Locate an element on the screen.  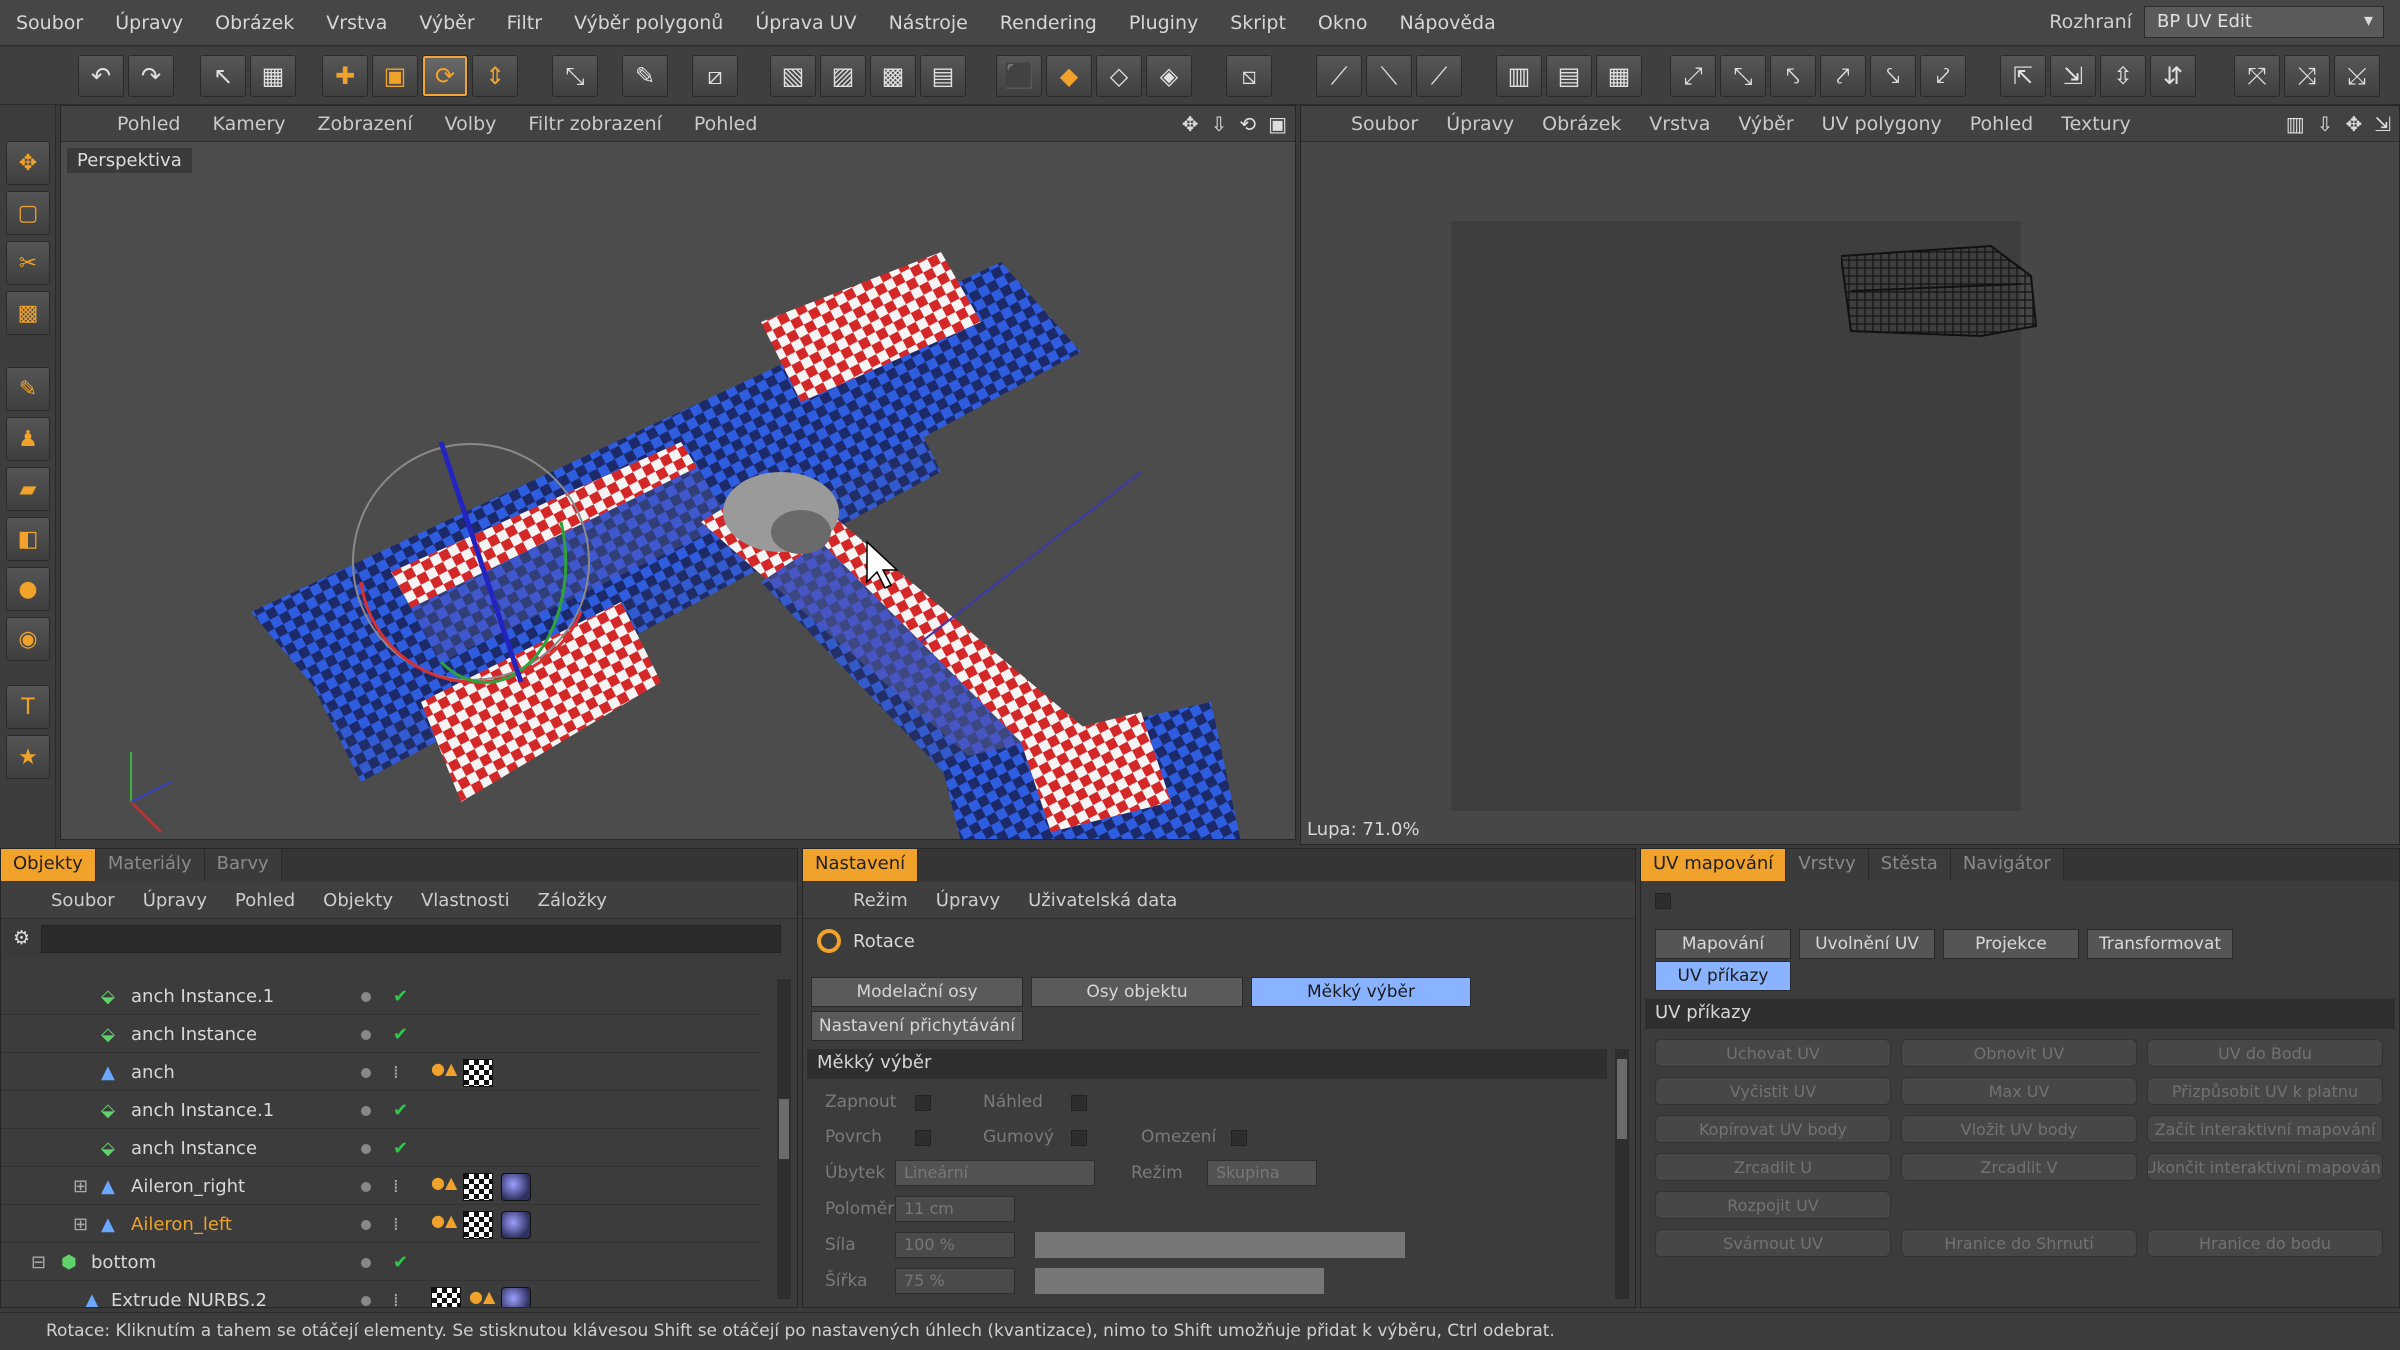
render-settings-icon: ▤ is located at coordinates (943, 76).